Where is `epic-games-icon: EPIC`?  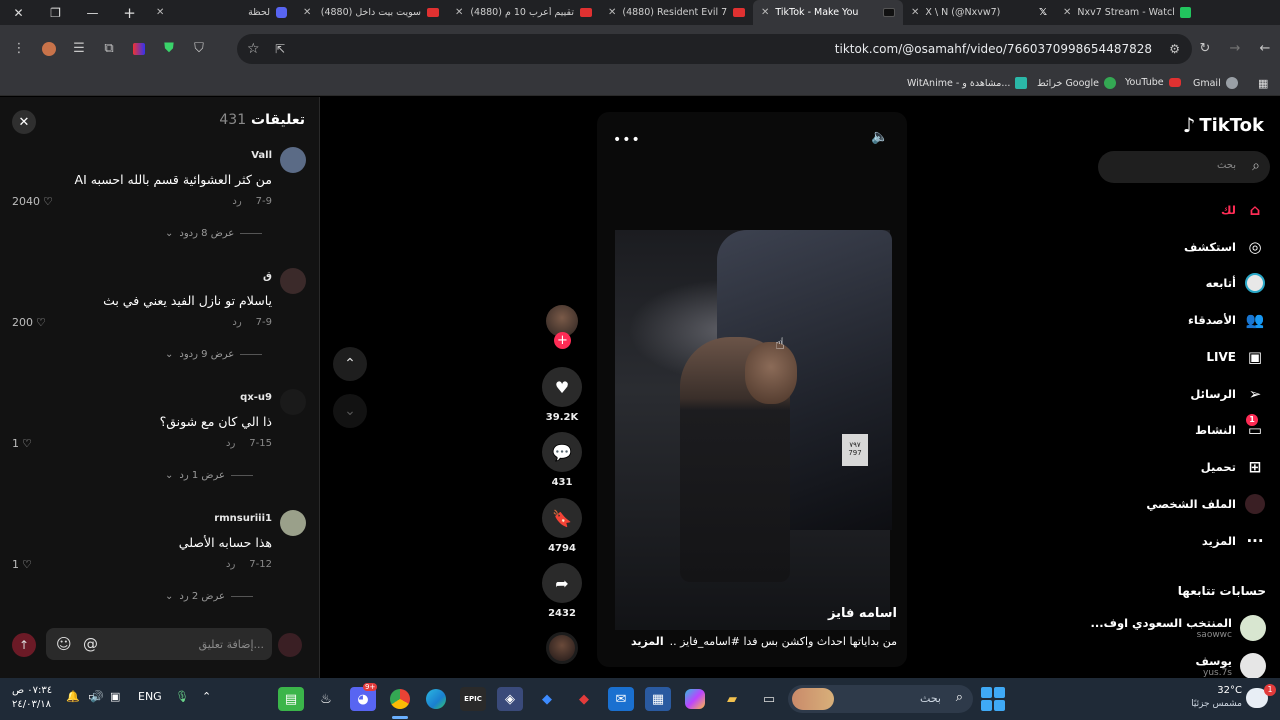 epic-games-icon: EPIC is located at coordinates (473, 699).